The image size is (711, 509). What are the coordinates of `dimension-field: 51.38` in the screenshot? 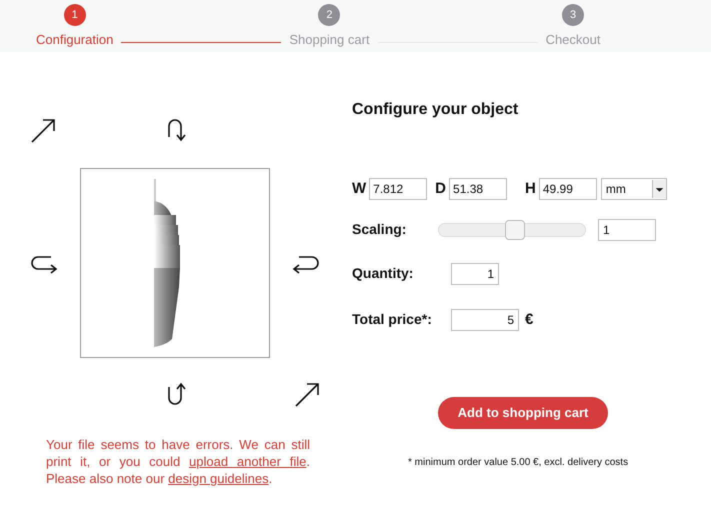 It's located at (478, 189).